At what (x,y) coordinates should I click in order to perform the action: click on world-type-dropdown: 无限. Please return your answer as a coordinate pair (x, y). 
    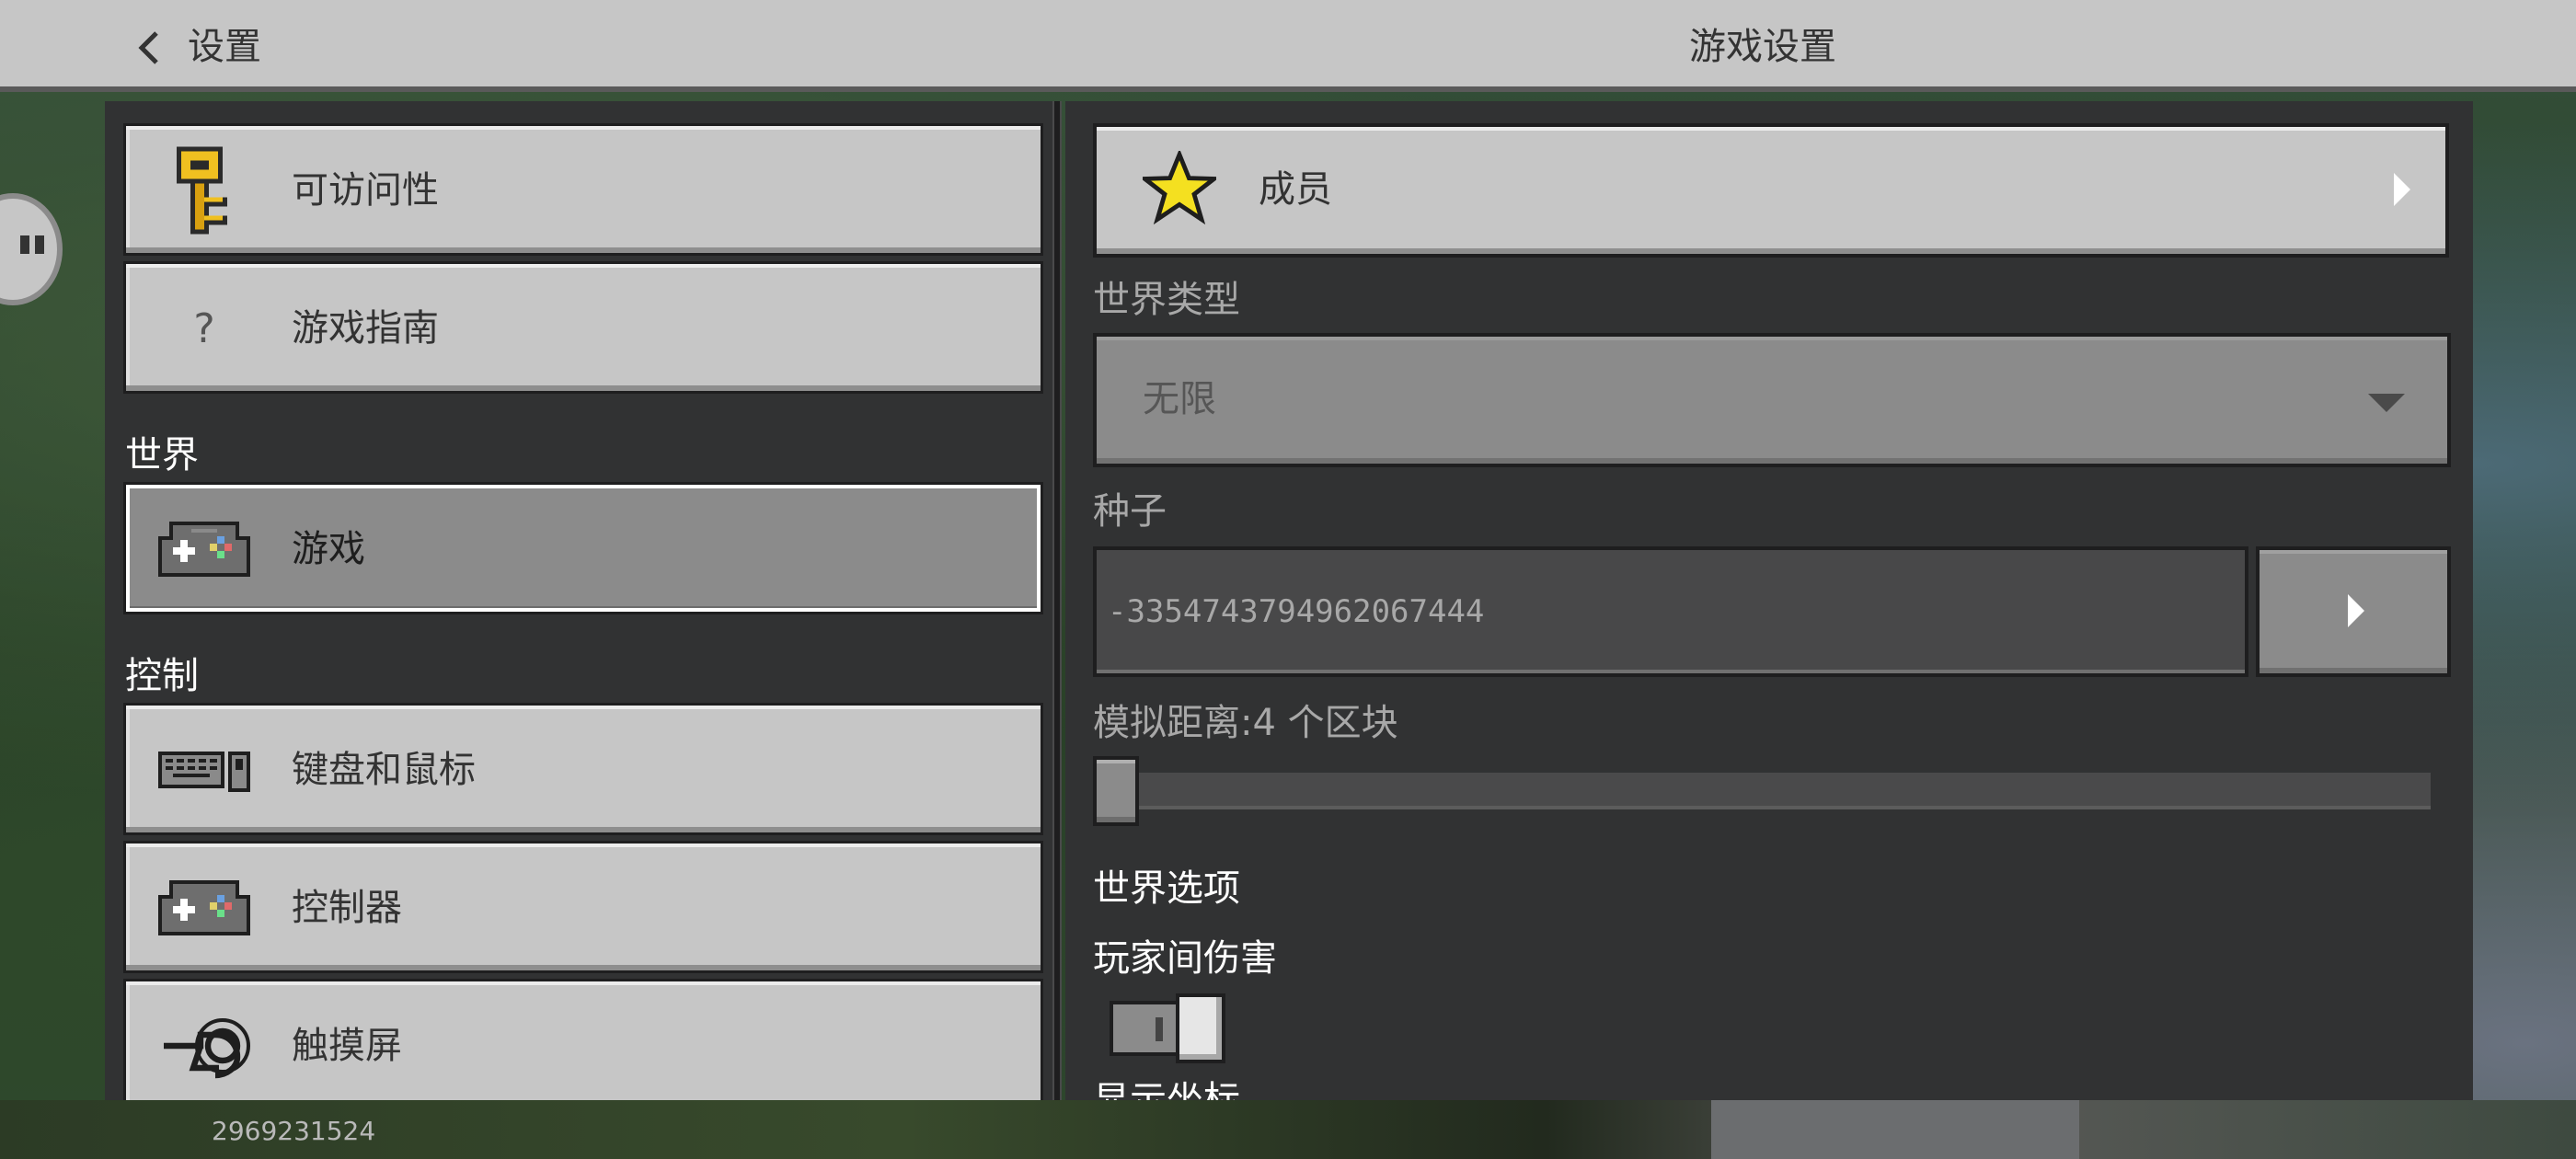
    Looking at the image, I should click on (1772, 400).